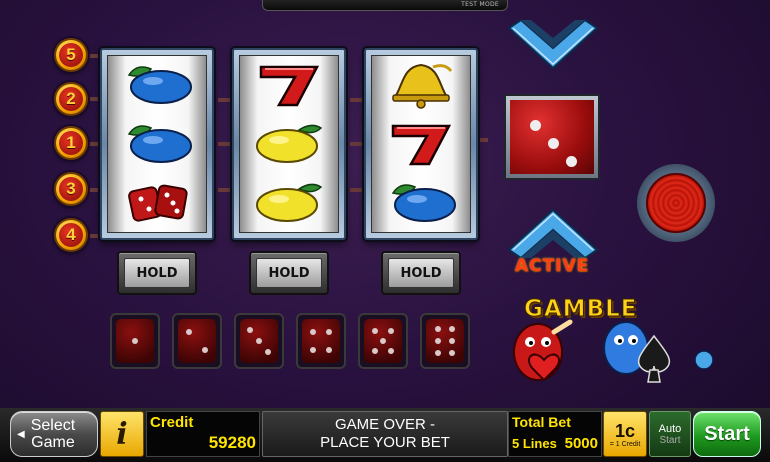 The width and height of the screenshot is (770, 462). What do you see at coordinates (157, 273) in the screenshot?
I see `hold-button-reel-1: HOLD` at bounding box center [157, 273].